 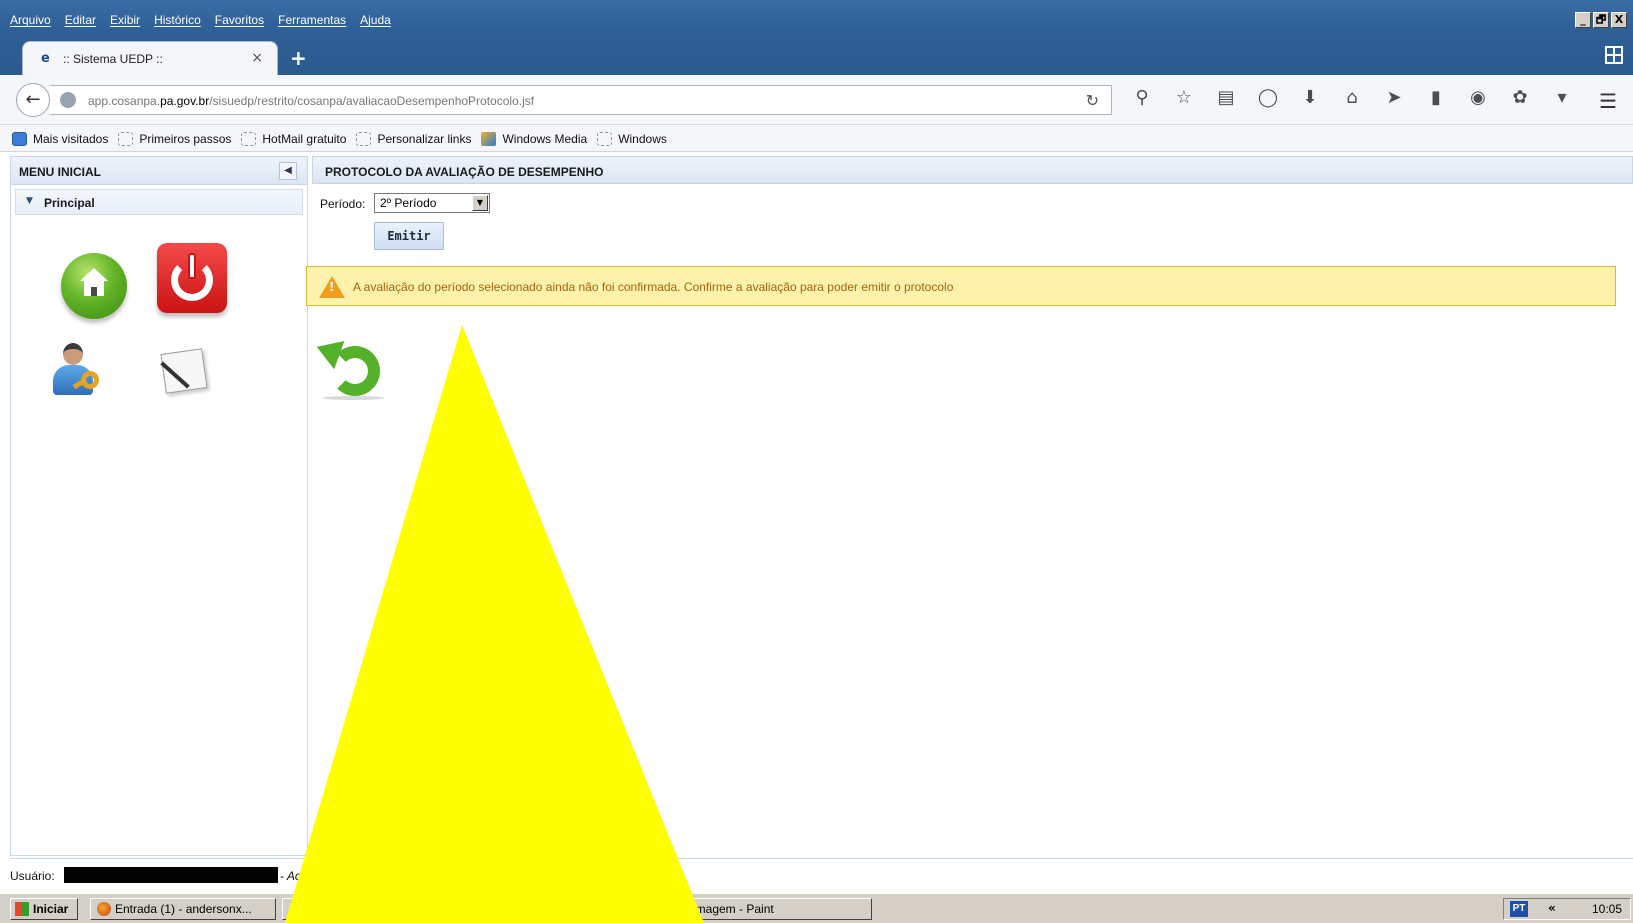 What do you see at coordinates (19, 138) in the screenshot?
I see `folder-icon` at bounding box center [19, 138].